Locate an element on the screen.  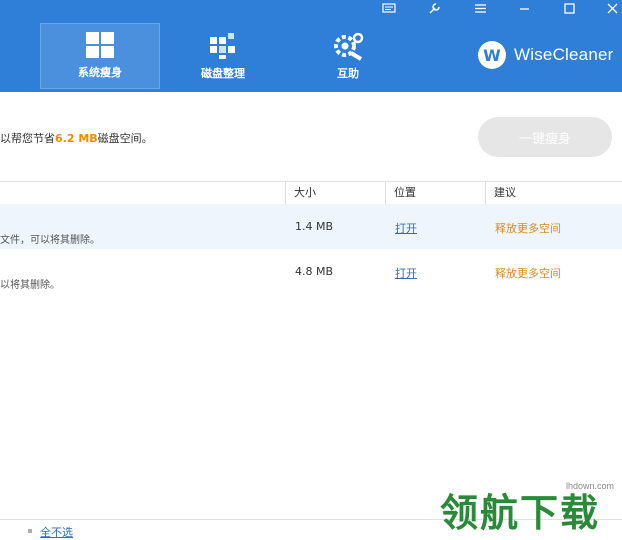
tab-label: 系统瘦身 is located at coordinates (100, 72).